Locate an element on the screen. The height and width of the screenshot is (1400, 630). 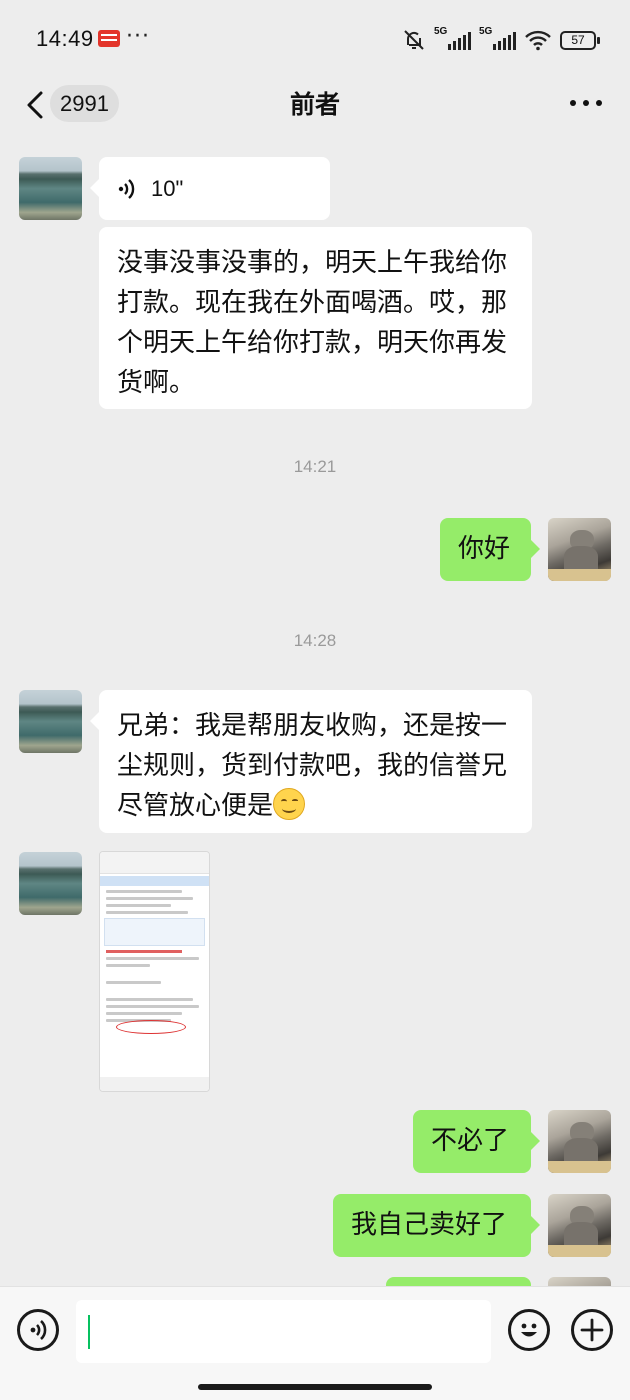
home-indicator is located at coordinates (315, 1387).